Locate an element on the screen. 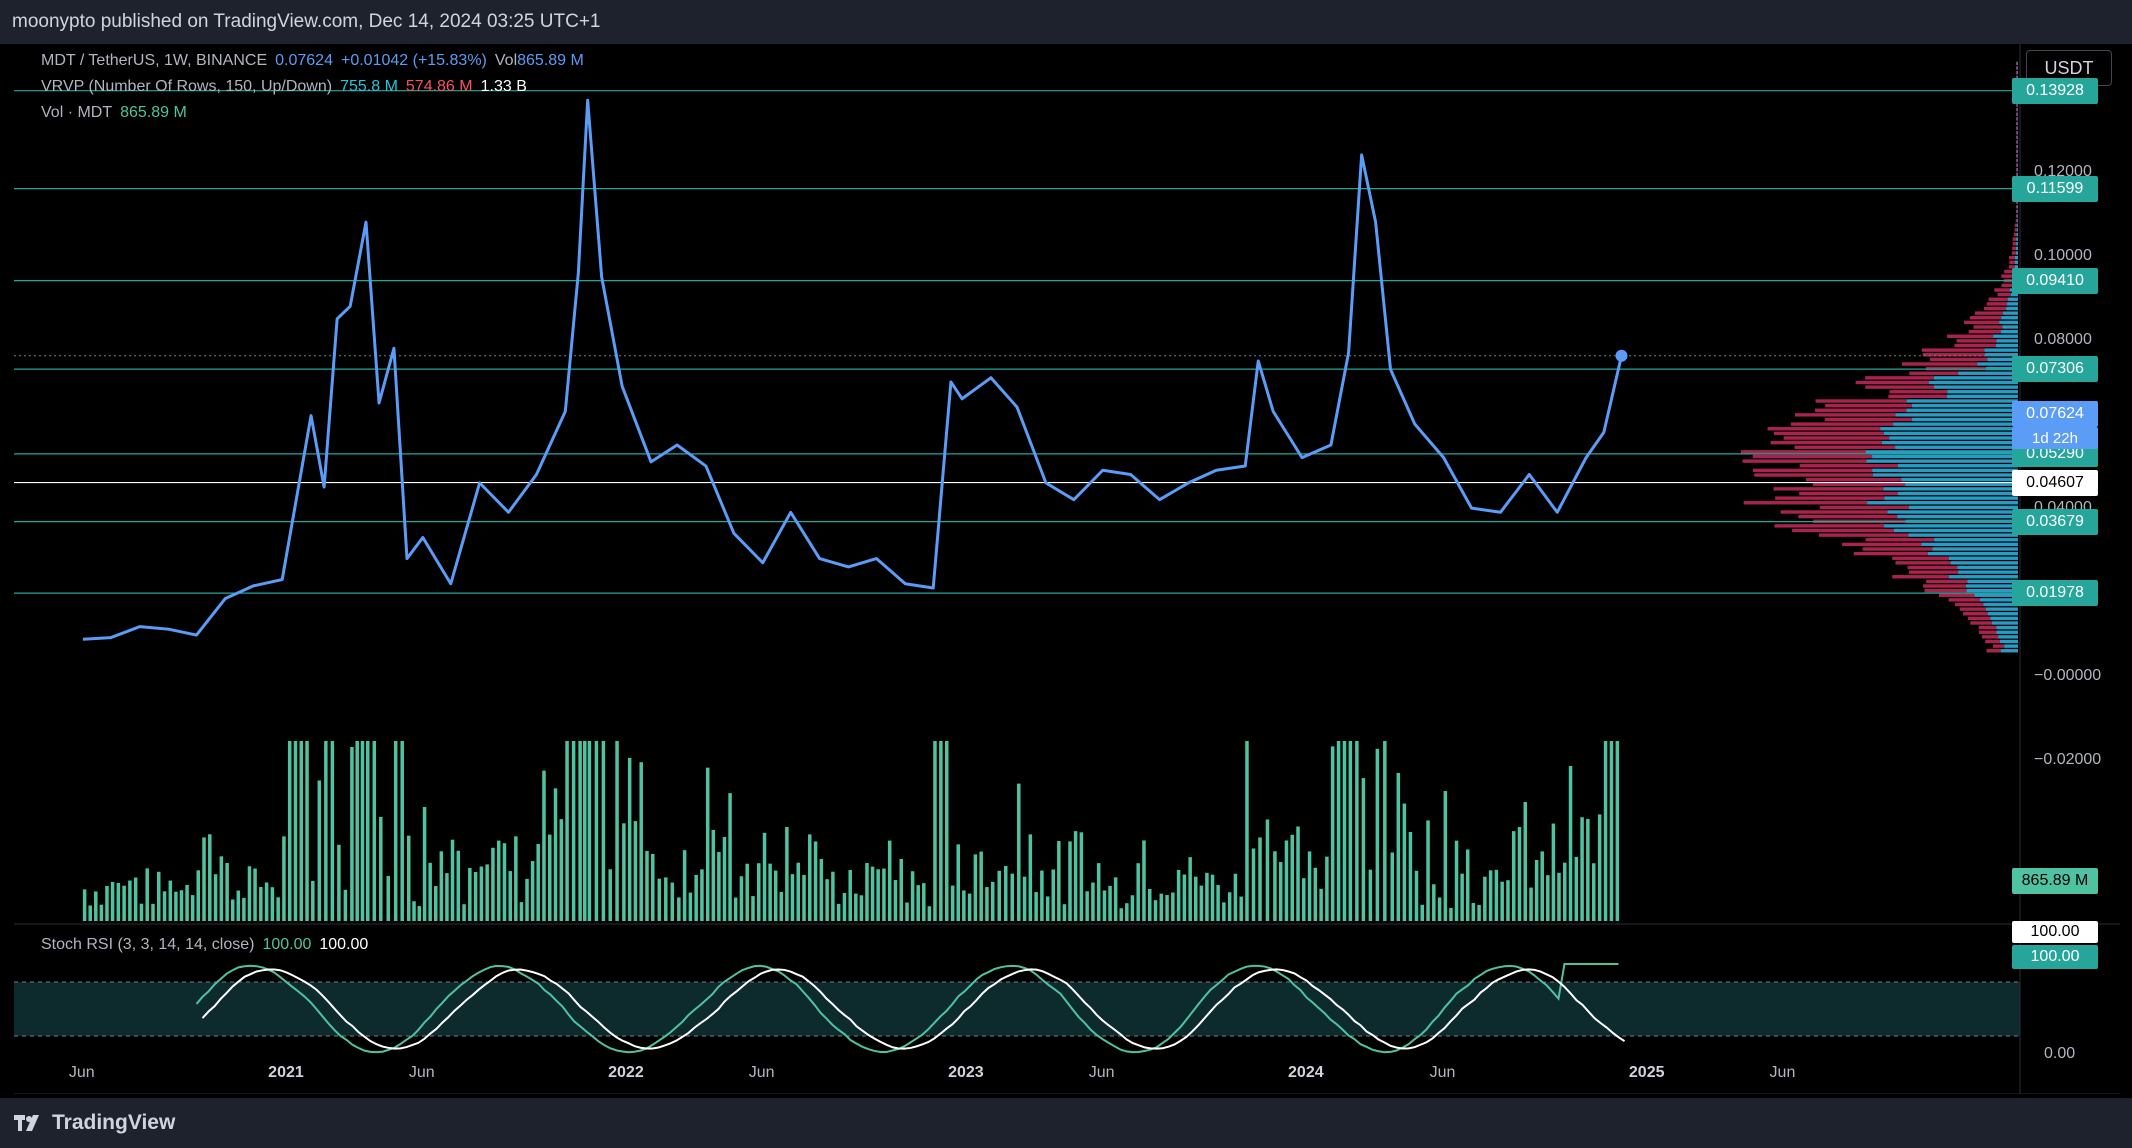 Image resolution: width=2132 pixels, height=1148 pixels. stoch-rsi-pane is located at coordinates (1017, 1008).